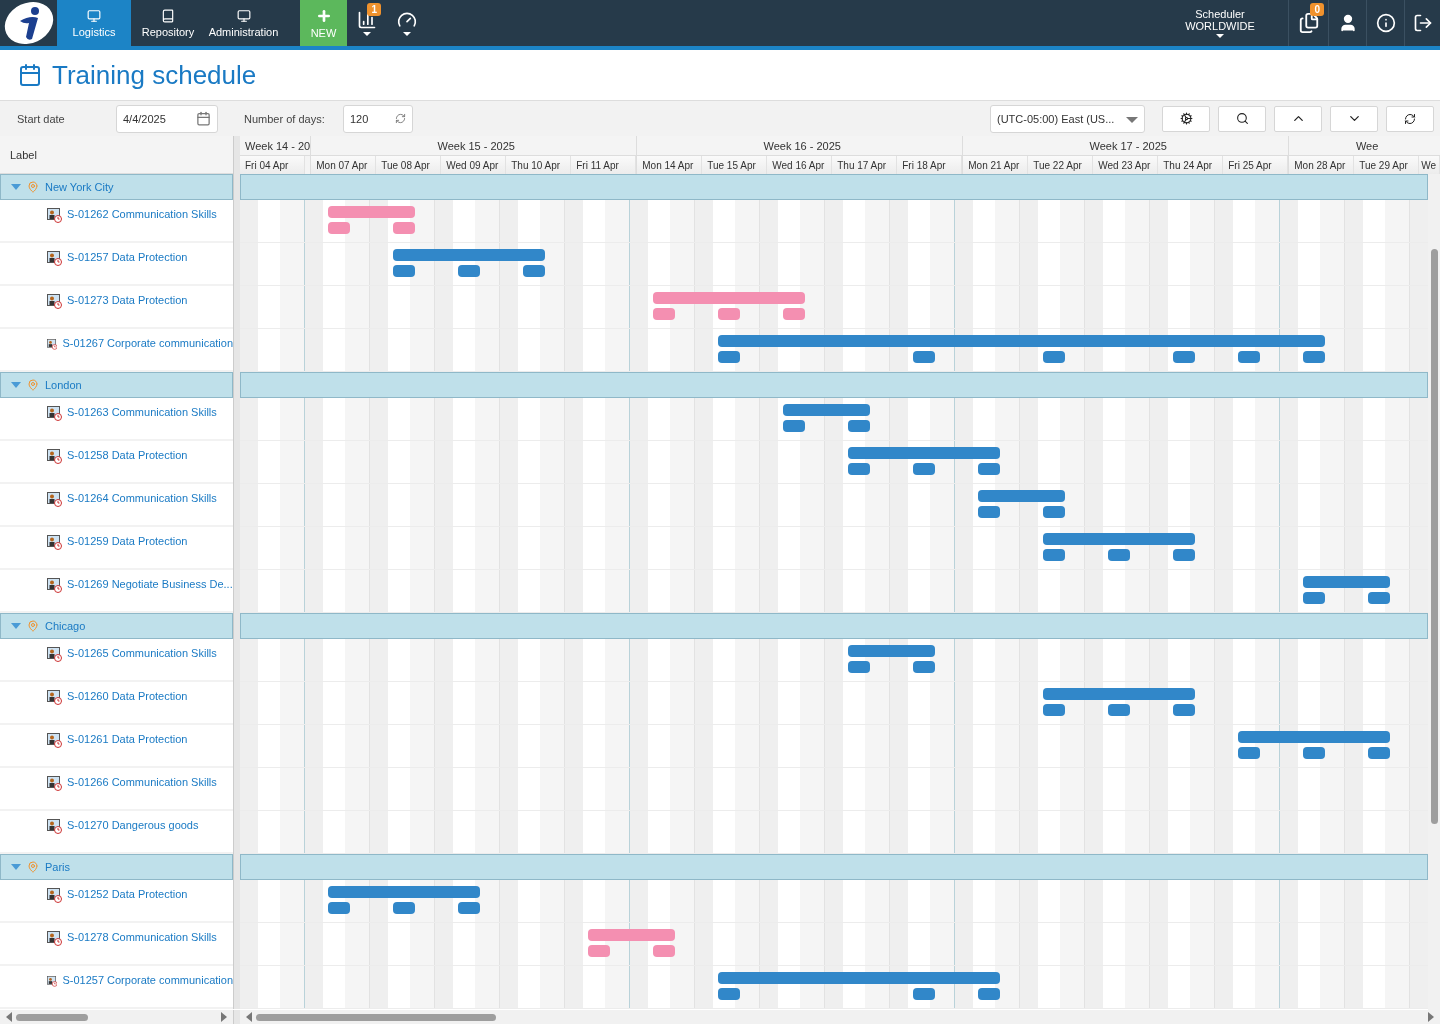 The image size is (1440, 1024). What do you see at coordinates (116, 867) in the screenshot?
I see `group-row: Paris` at bounding box center [116, 867].